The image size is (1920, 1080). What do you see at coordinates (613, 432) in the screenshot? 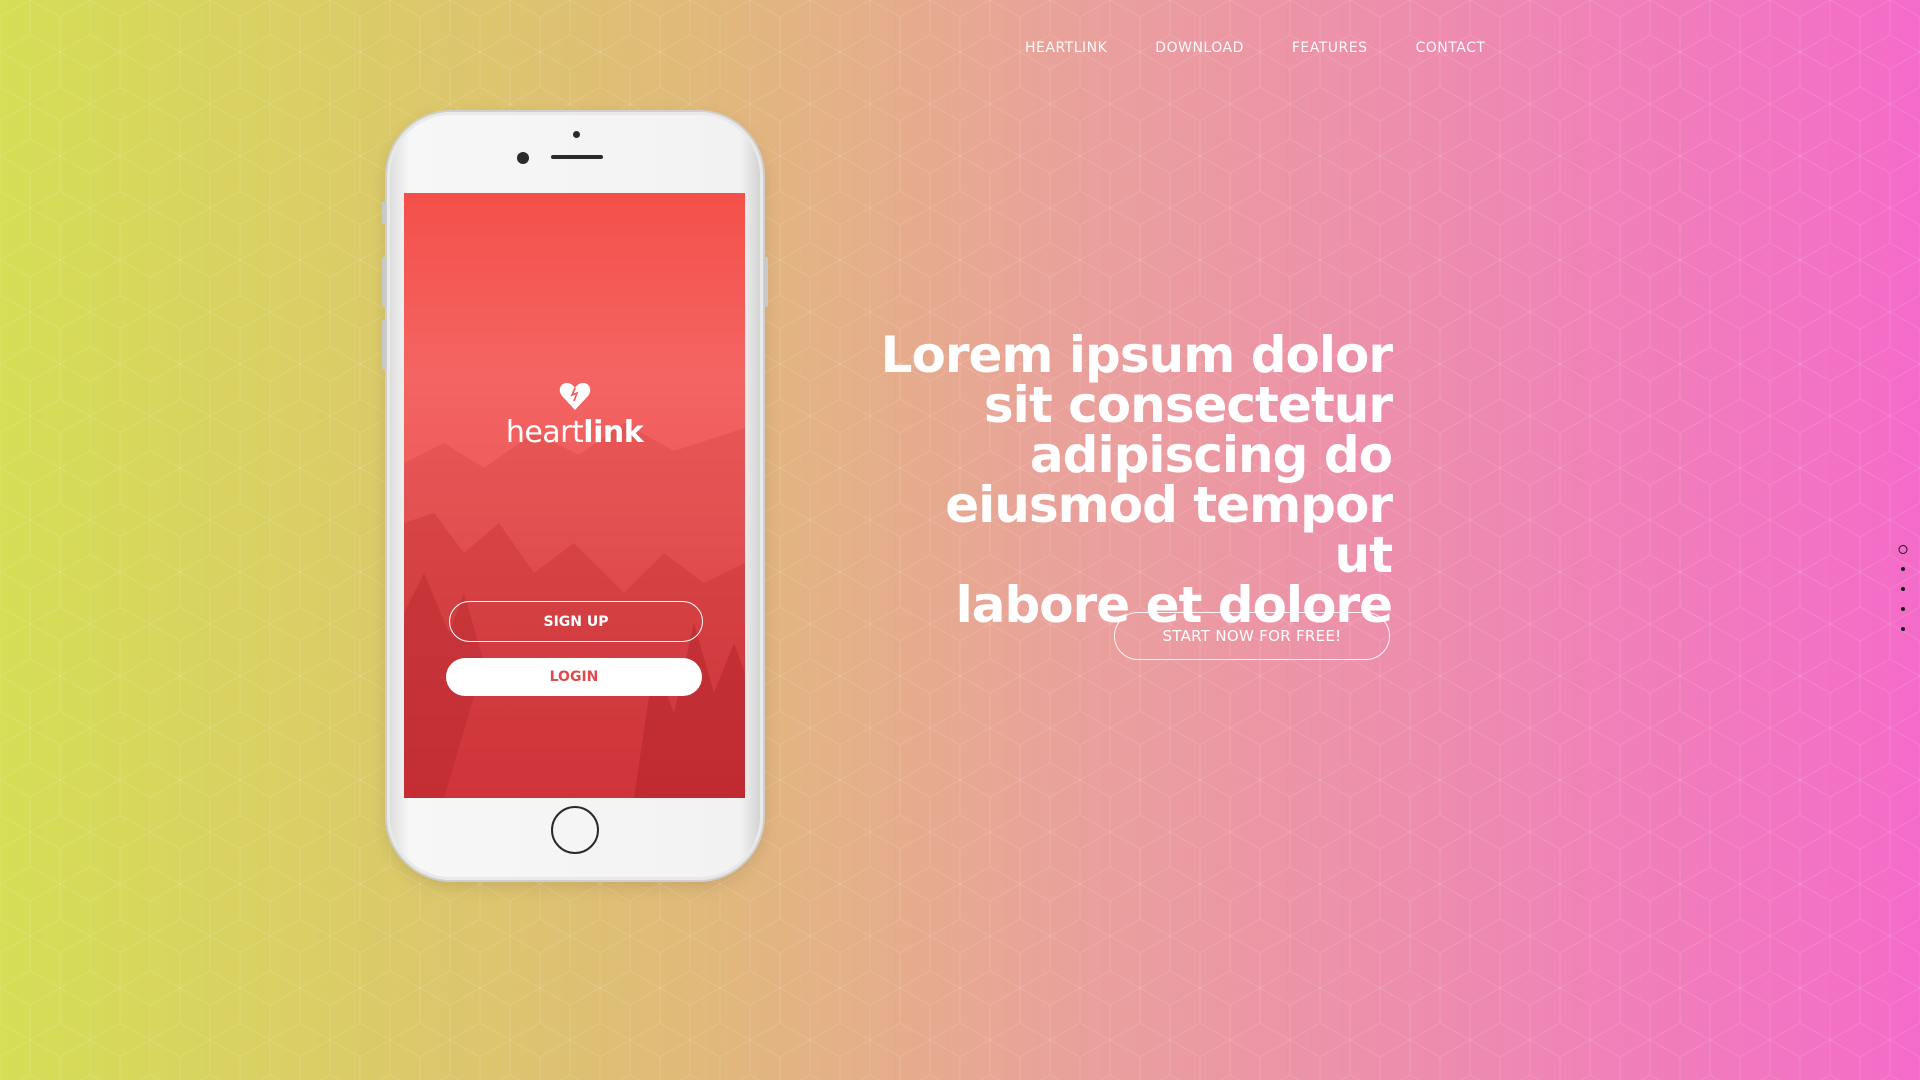
I see `app-name-bold: link` at bounding box center [613, 432].